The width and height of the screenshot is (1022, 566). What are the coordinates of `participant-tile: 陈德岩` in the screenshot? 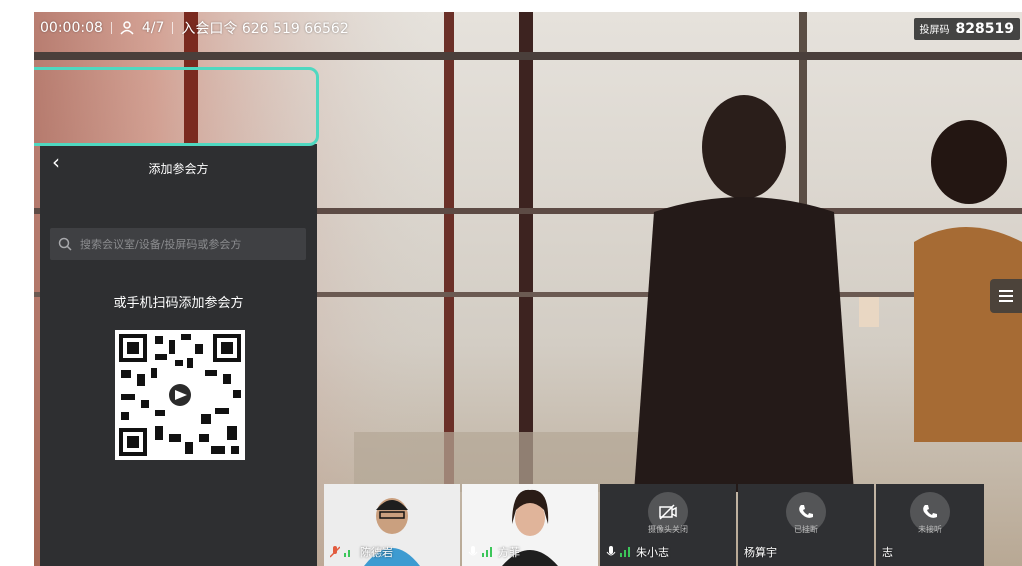 It's located at (392, 525).